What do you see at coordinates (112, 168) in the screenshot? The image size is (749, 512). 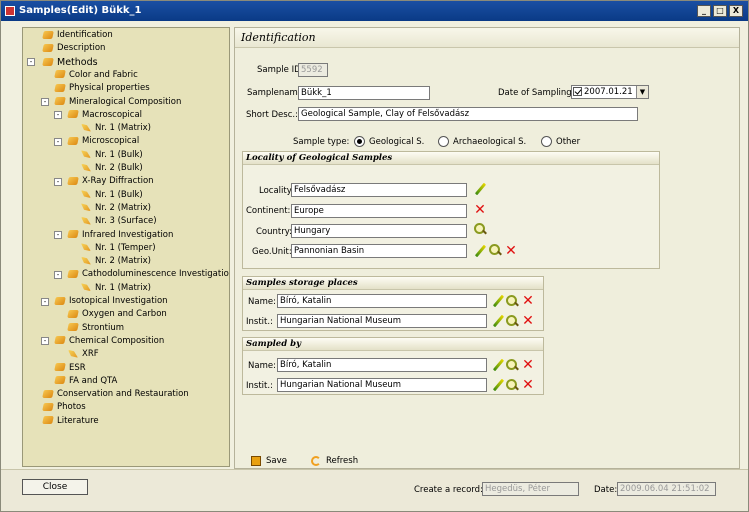 I see `tree-item: Nr. 2 (Bulk)` at bounding box center [112, 168].